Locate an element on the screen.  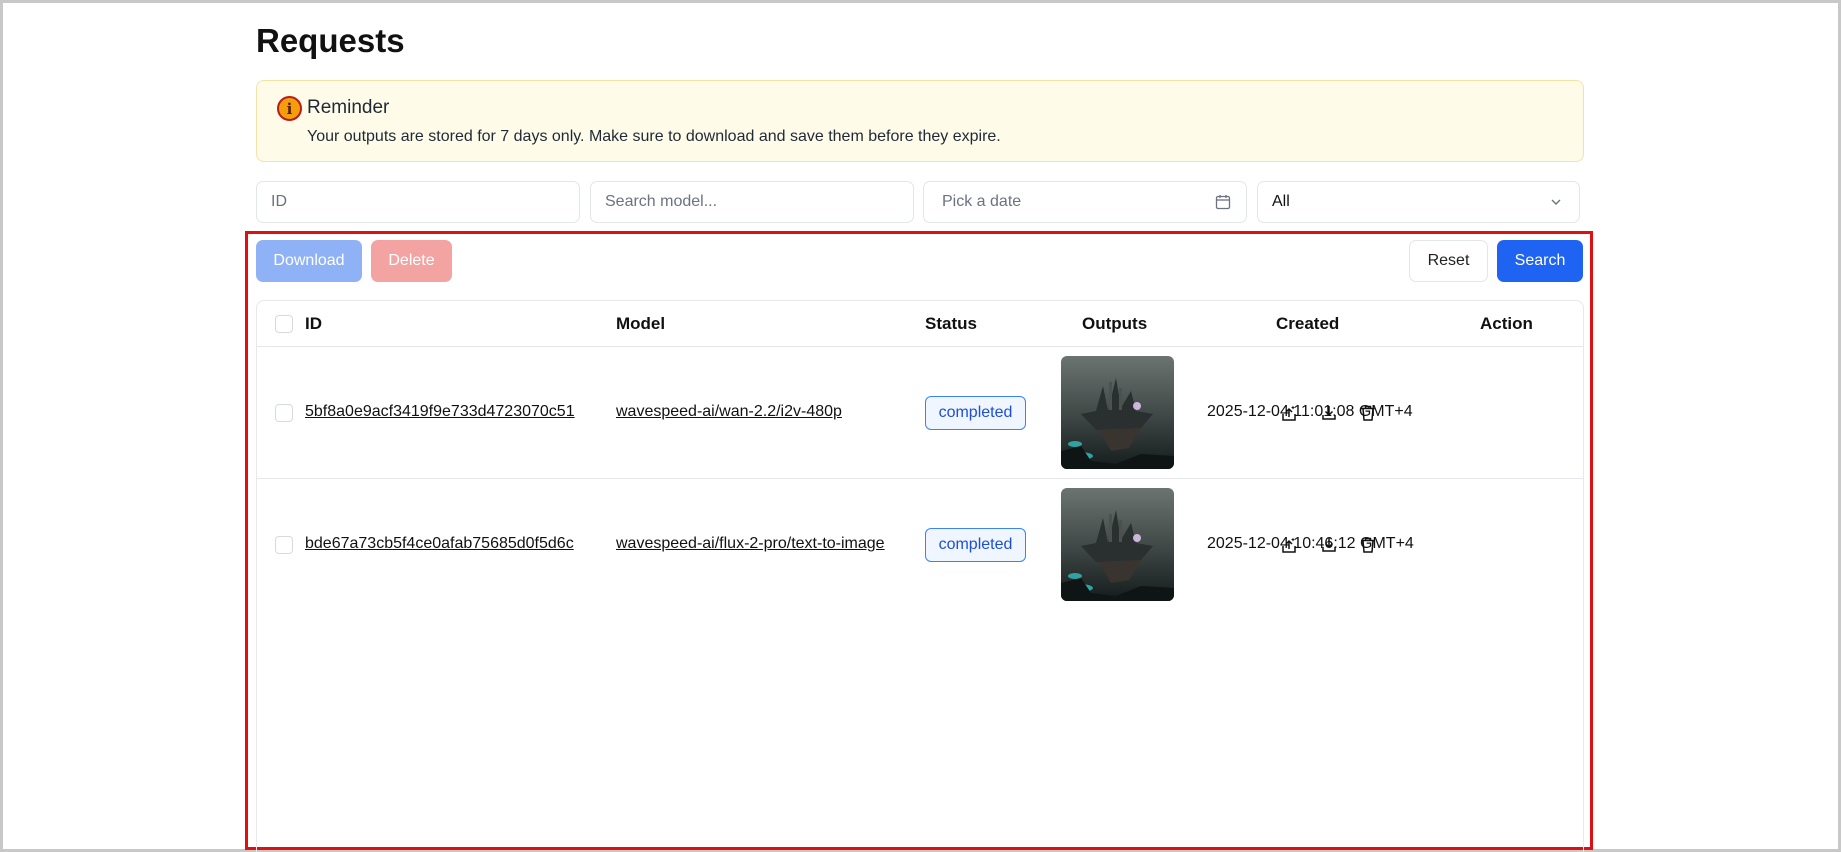
id-filter-field is located at coordinates (418, 202).